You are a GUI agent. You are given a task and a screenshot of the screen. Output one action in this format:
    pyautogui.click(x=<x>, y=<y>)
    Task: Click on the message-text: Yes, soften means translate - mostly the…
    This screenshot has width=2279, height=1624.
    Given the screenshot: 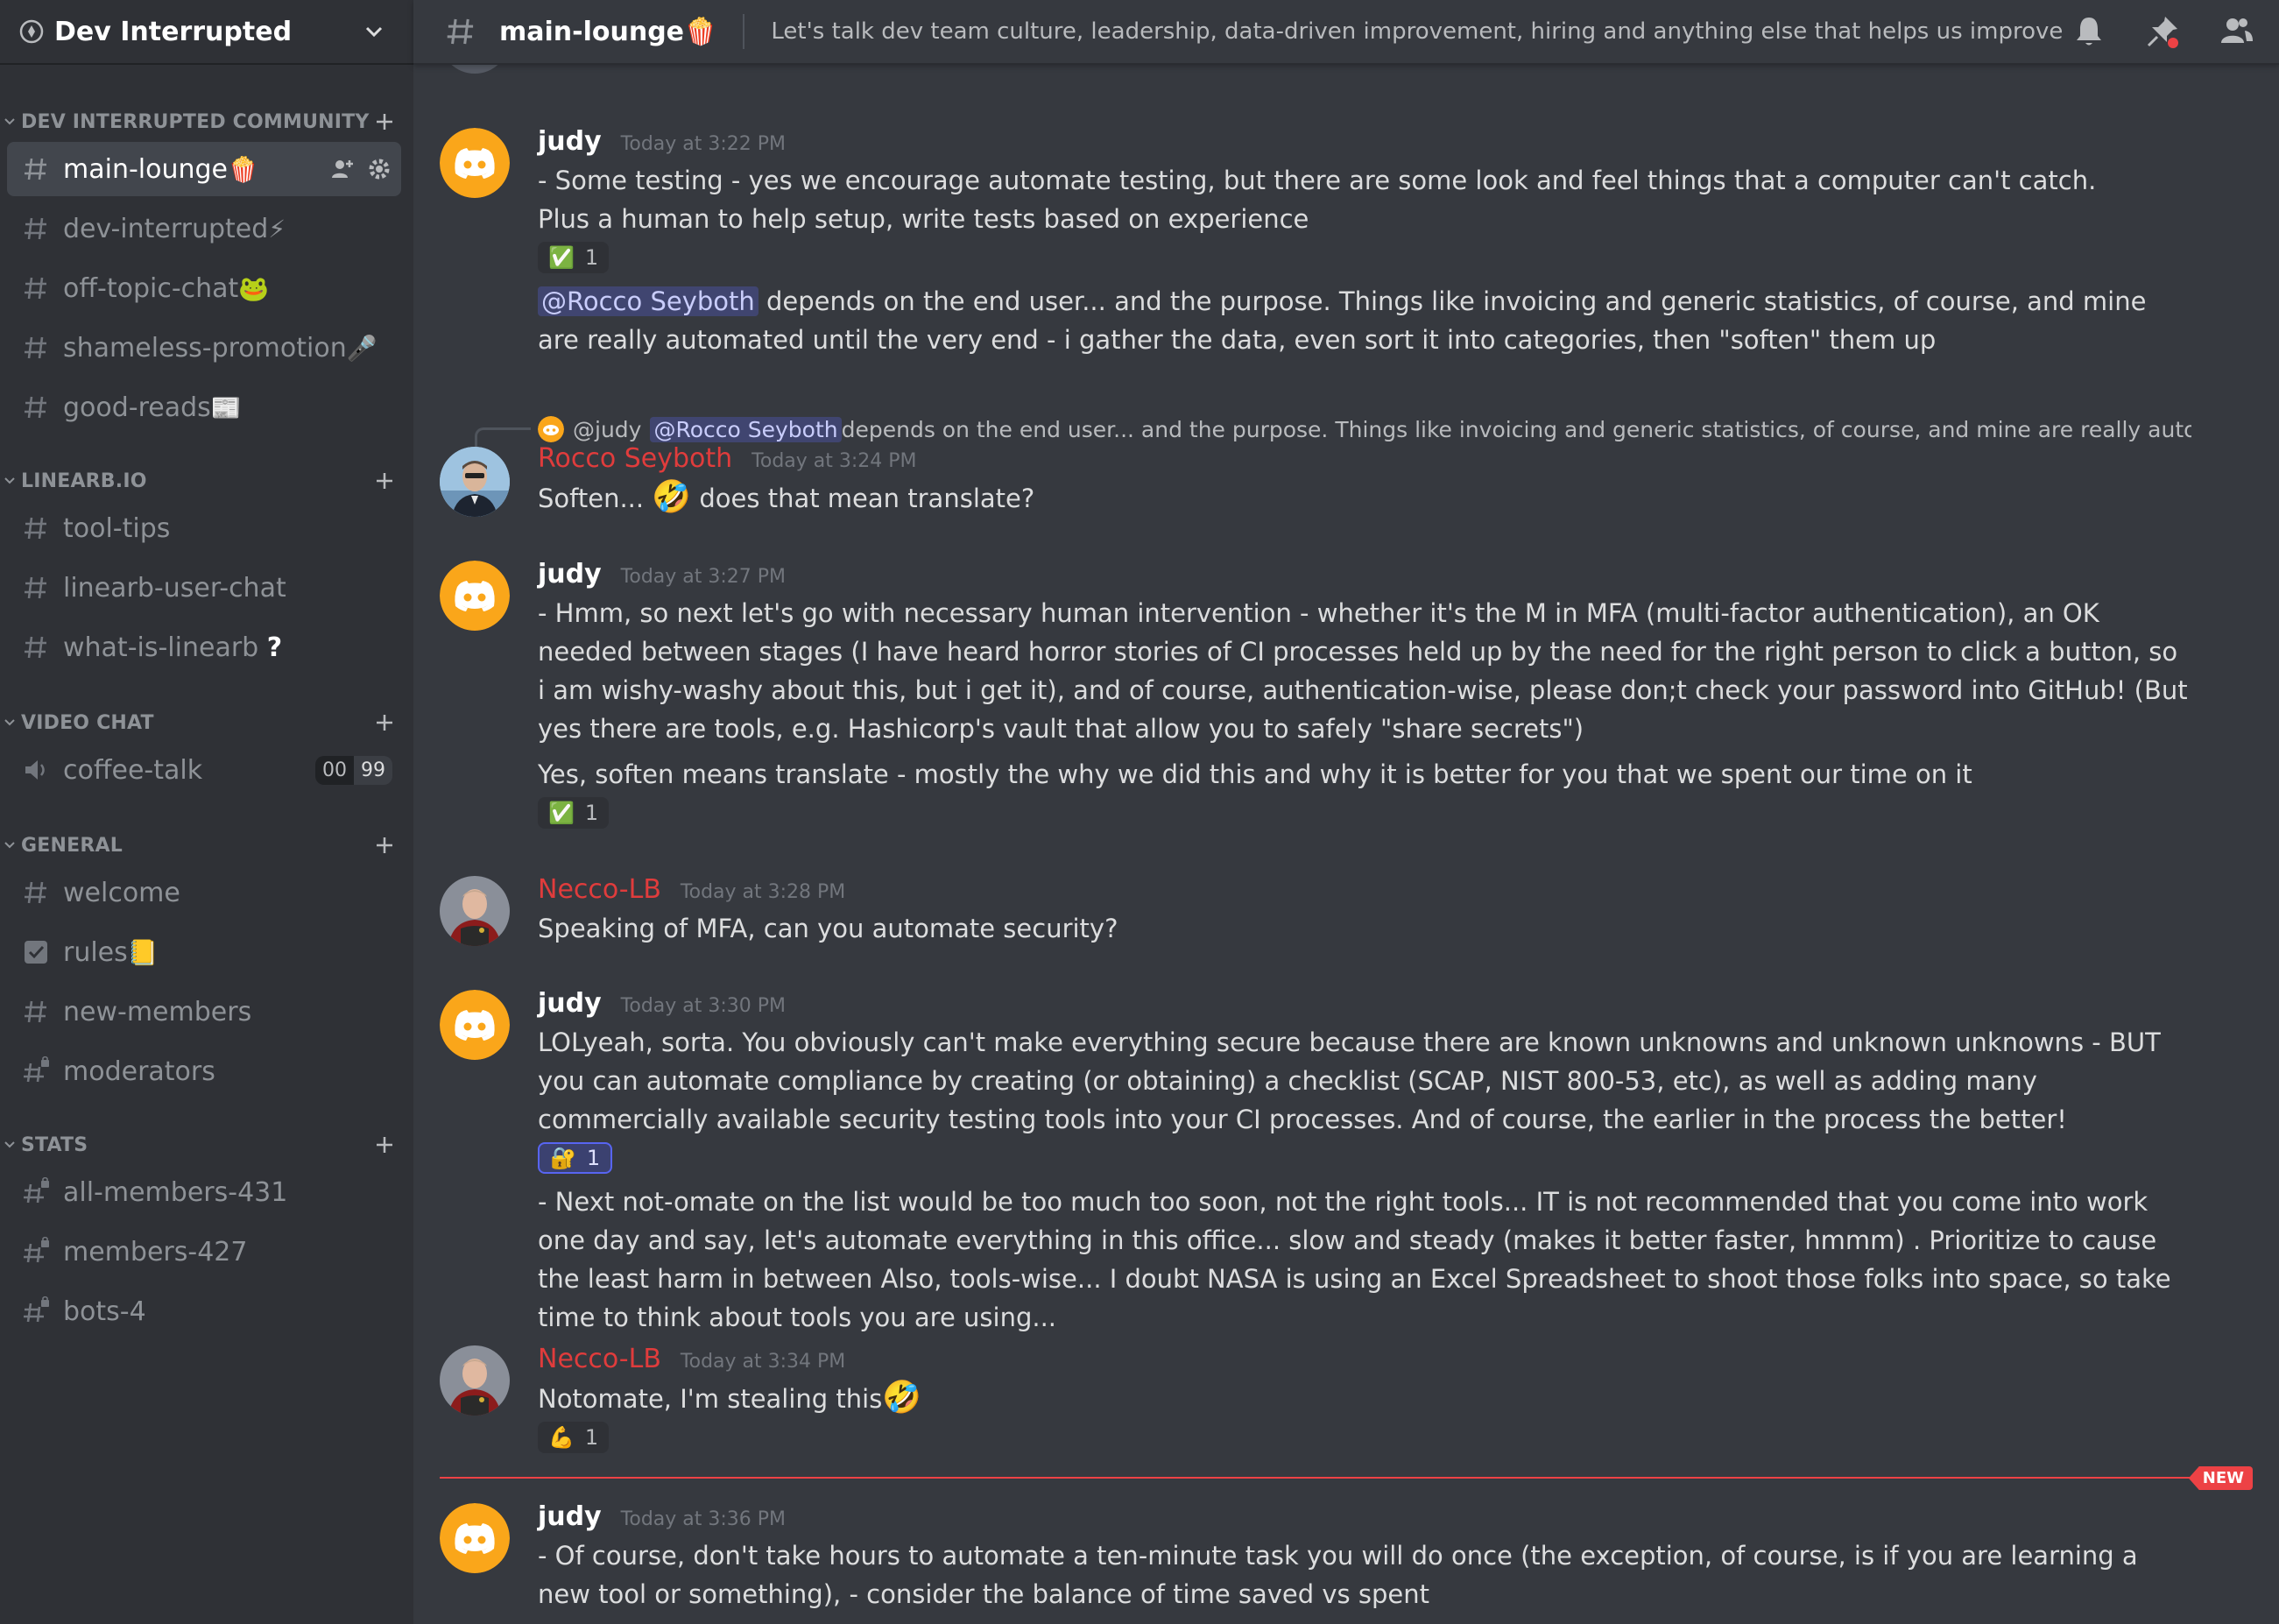 What is the action you would take?
    pyautogui.click(x=1255, y=774)
    